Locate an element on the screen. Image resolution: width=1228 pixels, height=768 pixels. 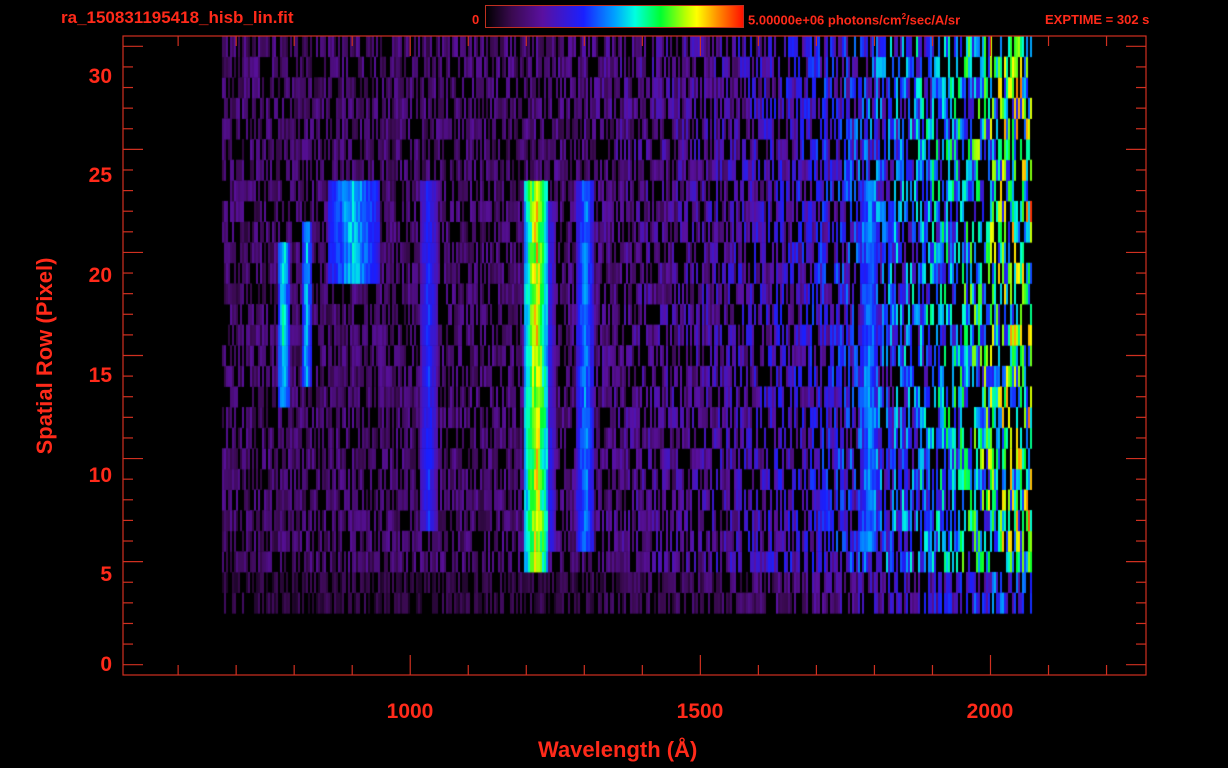
x-tick-label: 1000 is located at coordinates (410, 711).